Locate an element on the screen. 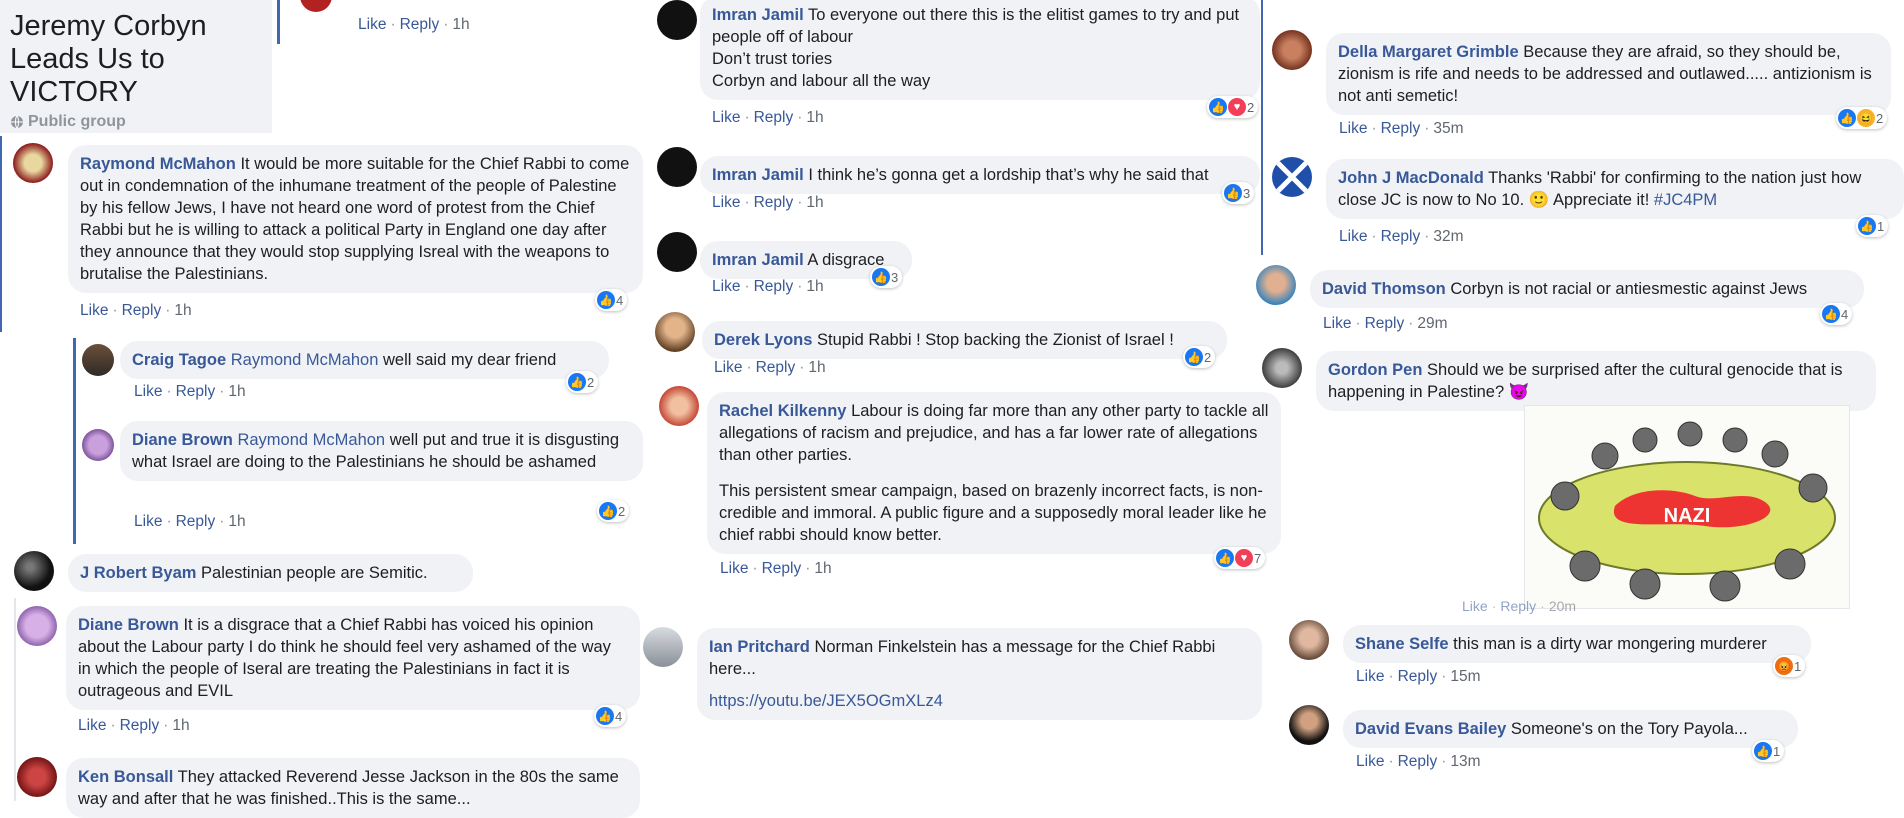 This screenshot has width=1904, height=818. comment-author: Ken Bonsall is located at coordinates (125, 777).